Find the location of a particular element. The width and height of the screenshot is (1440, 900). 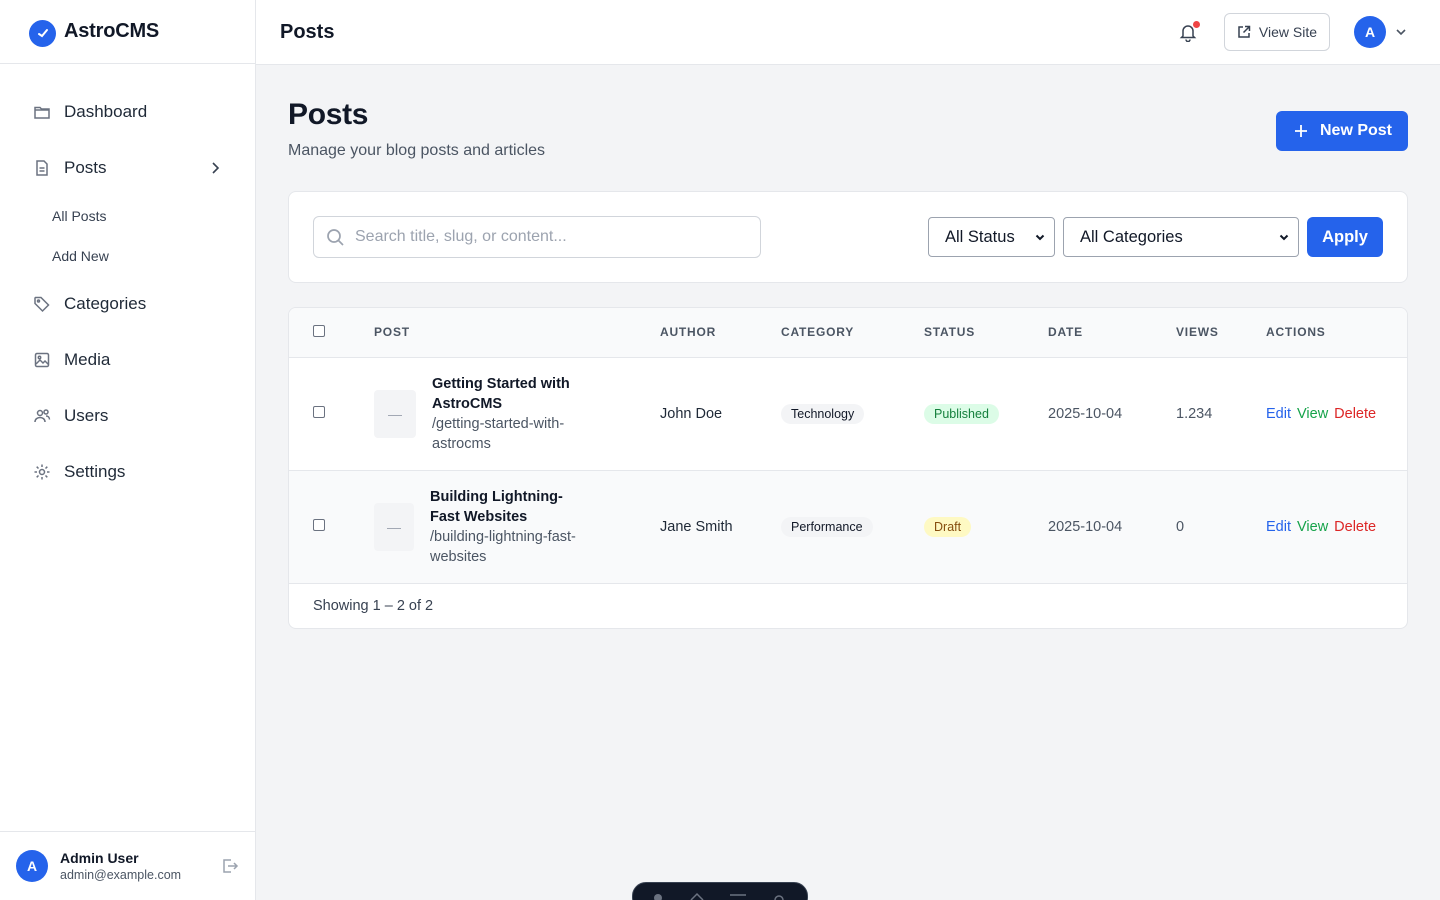

plus-icon is located at coordinates (1301, 131).